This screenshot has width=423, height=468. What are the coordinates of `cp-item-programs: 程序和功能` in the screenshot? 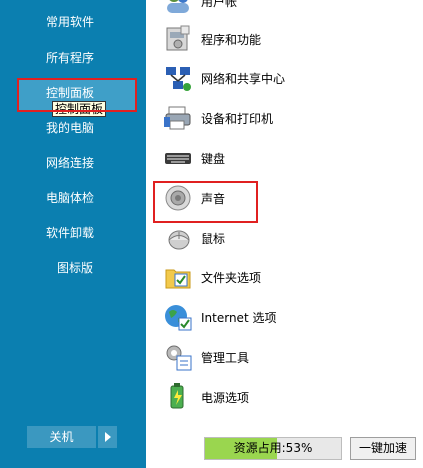 It's located at (288, 39).